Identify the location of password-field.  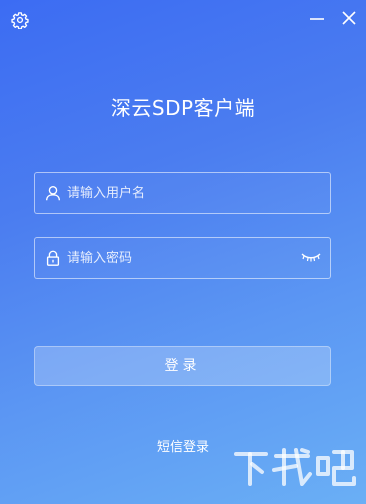
(182, 258).